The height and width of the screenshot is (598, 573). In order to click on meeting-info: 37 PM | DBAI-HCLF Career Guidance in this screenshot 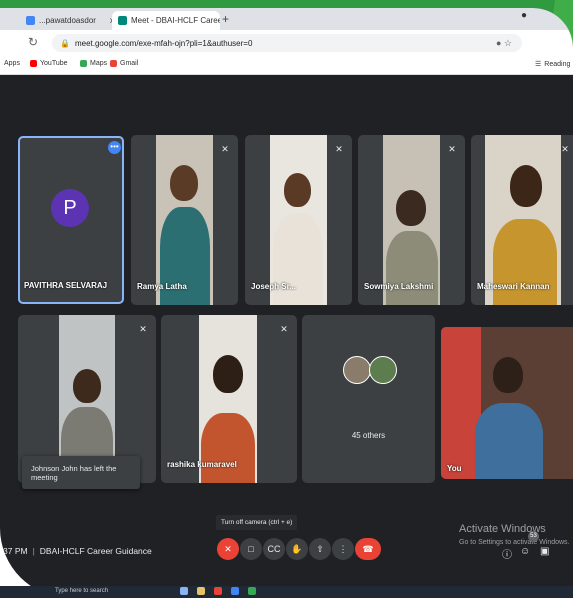, I will do `click(77, 551)`.